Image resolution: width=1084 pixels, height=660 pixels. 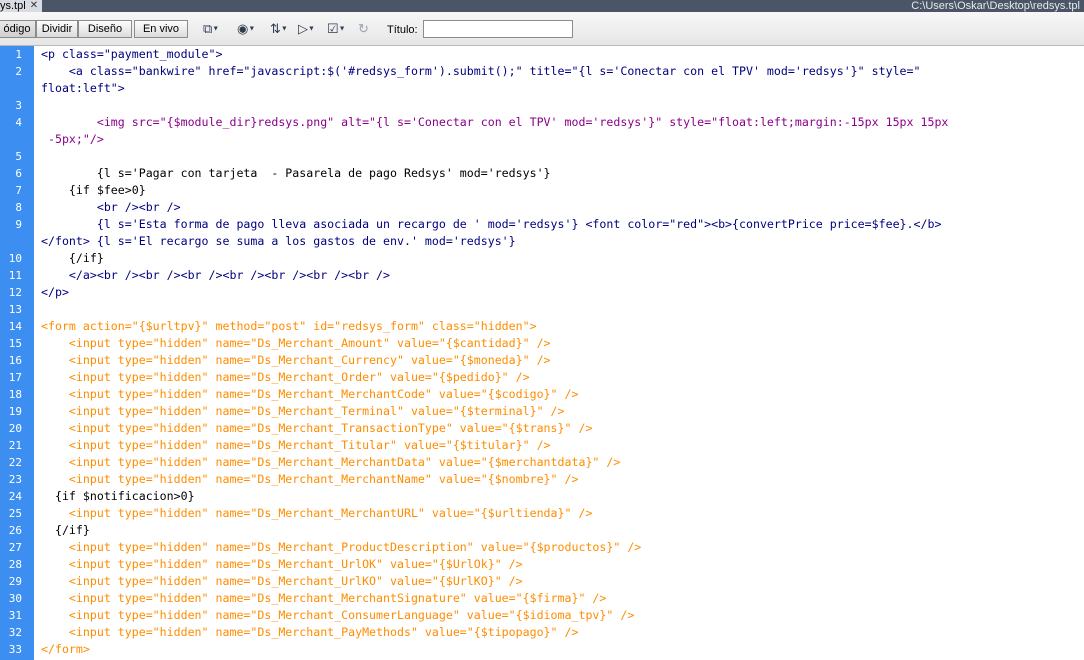 I want to click on live-view-button: En vivo, so click(x=161, y=29).